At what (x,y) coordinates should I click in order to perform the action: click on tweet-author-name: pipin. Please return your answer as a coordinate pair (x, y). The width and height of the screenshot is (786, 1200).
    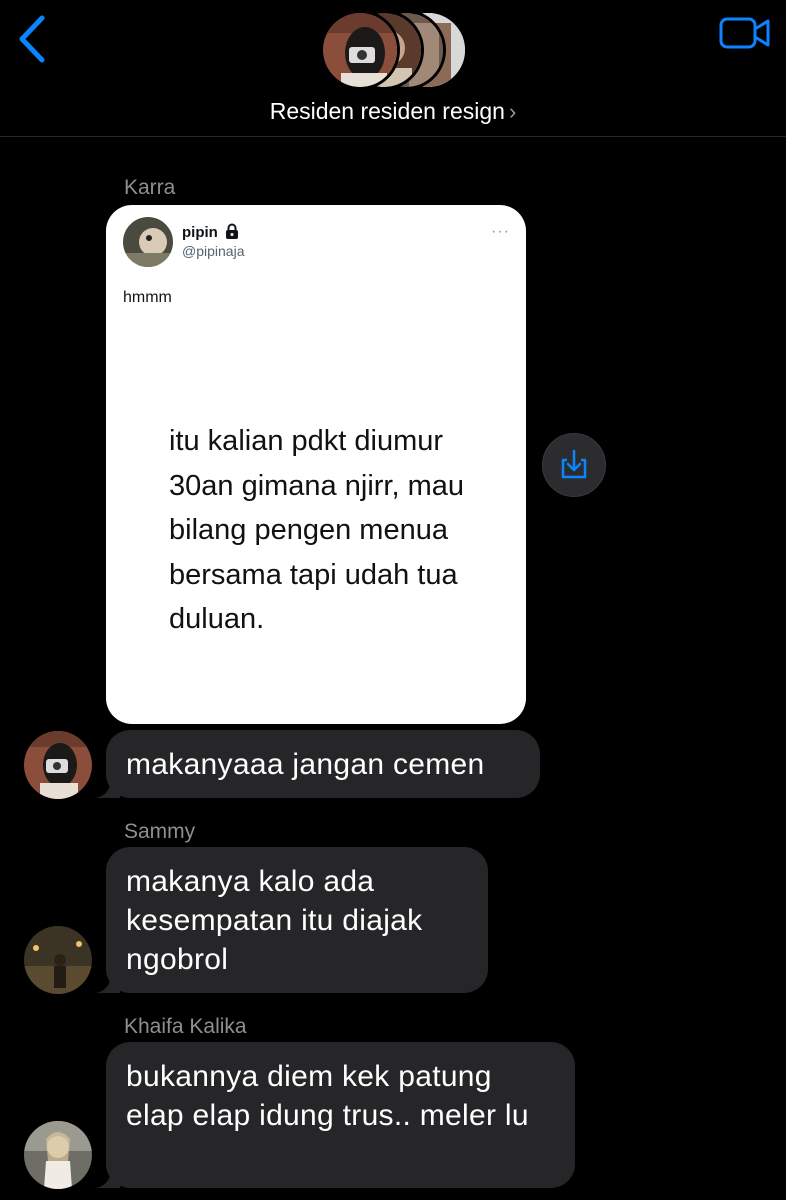
    Looking at the image, I should click on (210, 232).